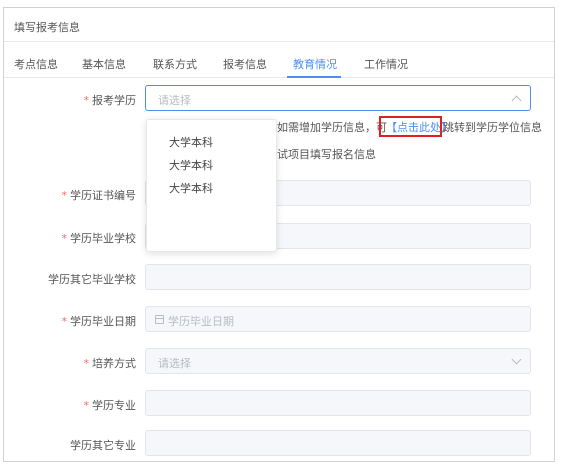 Image resolution: width=563 pixels, height=465 pixels. I want to click on other-major-label: 学历其它专业, so click(103, 445).